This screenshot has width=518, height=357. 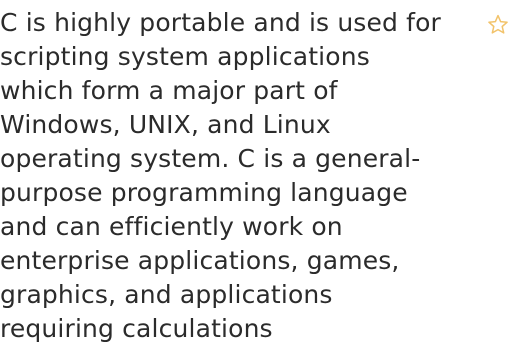 What do you see at coordinates (136, 328) in the screenshot?
I see `paragraph-line: requiring calculations` at bounding box center [136, 328].